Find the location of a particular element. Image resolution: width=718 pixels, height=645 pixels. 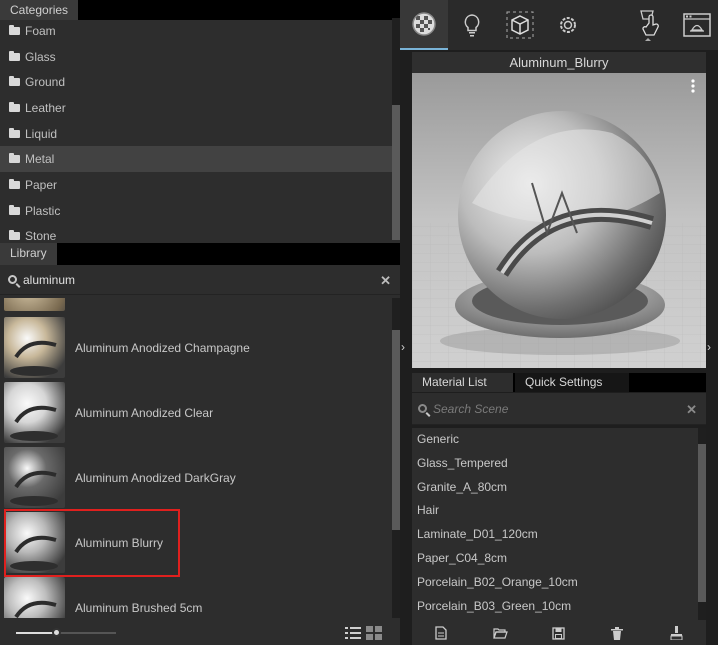

material-name: Aluminum Anodized Champagne is located at coordinates (162, 347).